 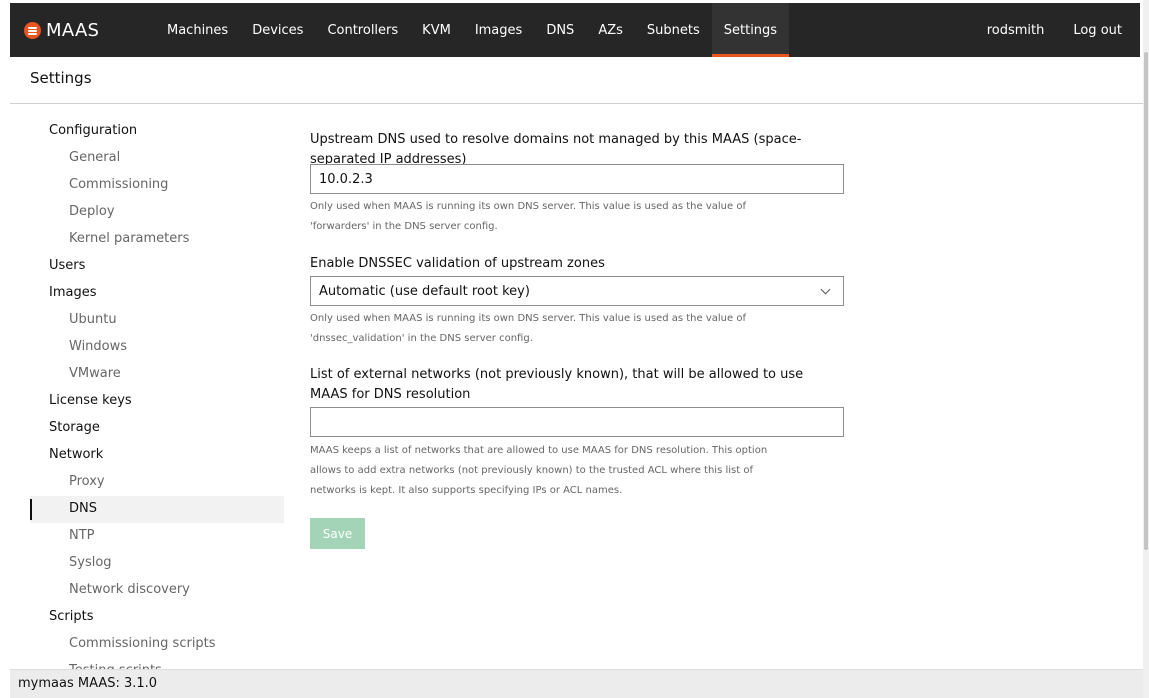 I want to click on sidebar-item-windows: Windows, so click(x=157, y=347).